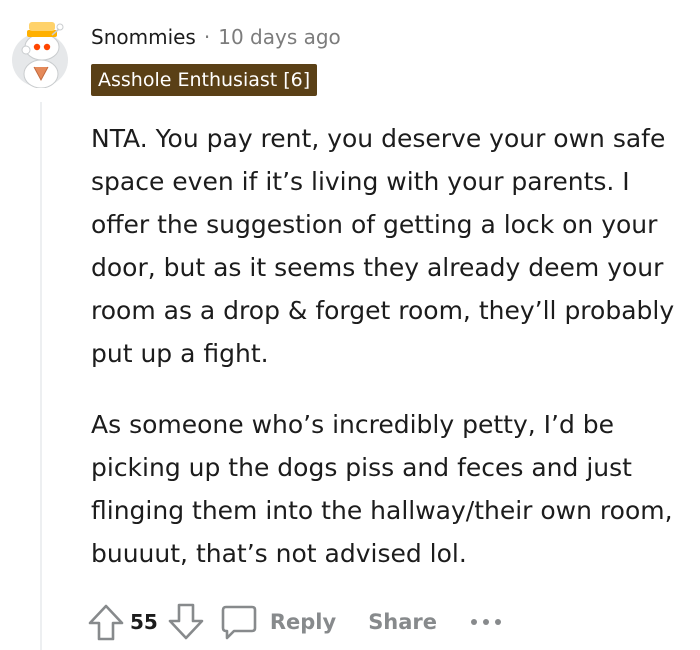  I want to click on user-flair: Asshole Enthusiast [6], so click(204, 80).